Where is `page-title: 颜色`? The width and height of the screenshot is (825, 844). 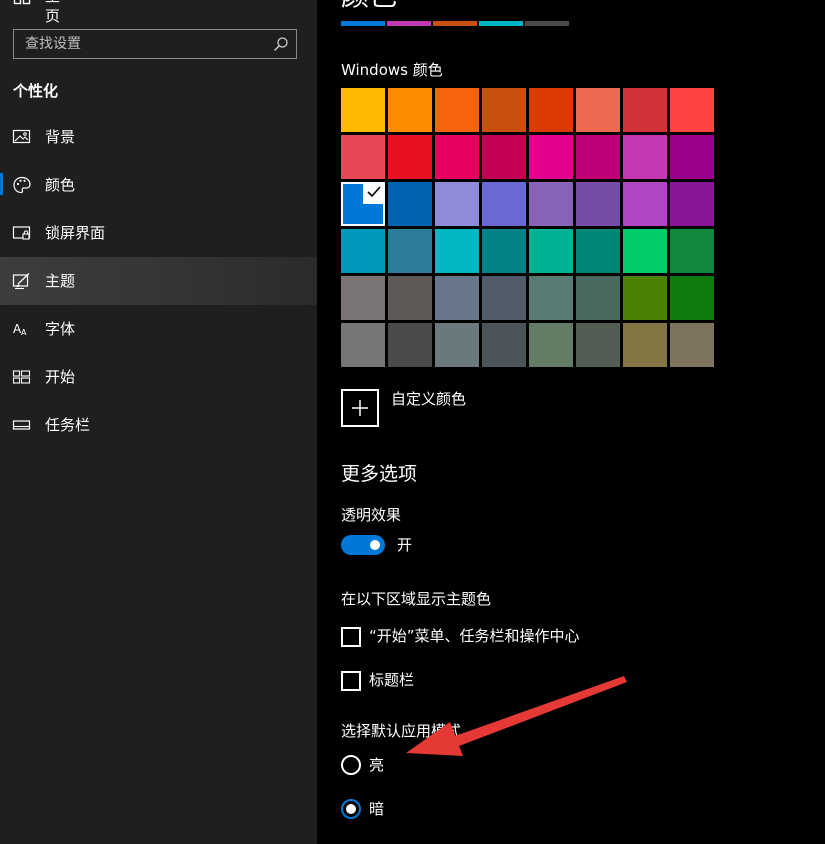
page-title: 颜色 is located at coordinates (369, 7).